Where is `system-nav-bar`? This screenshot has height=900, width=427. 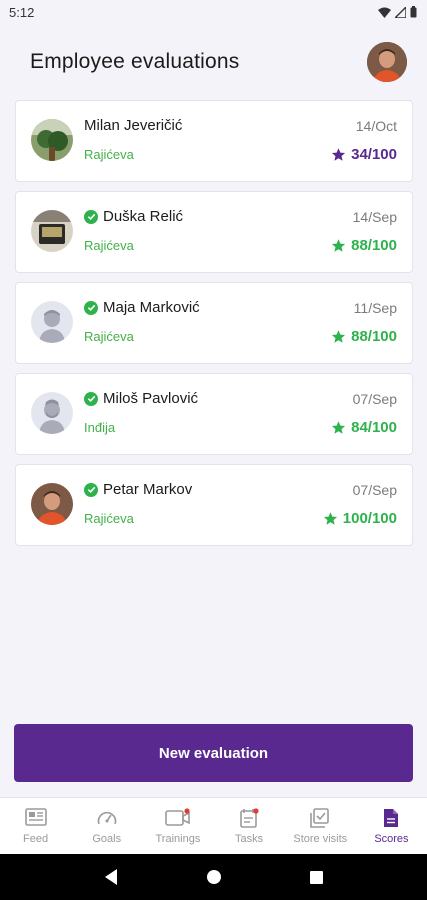
system-nav-bar is located at coordinates (213, 877).